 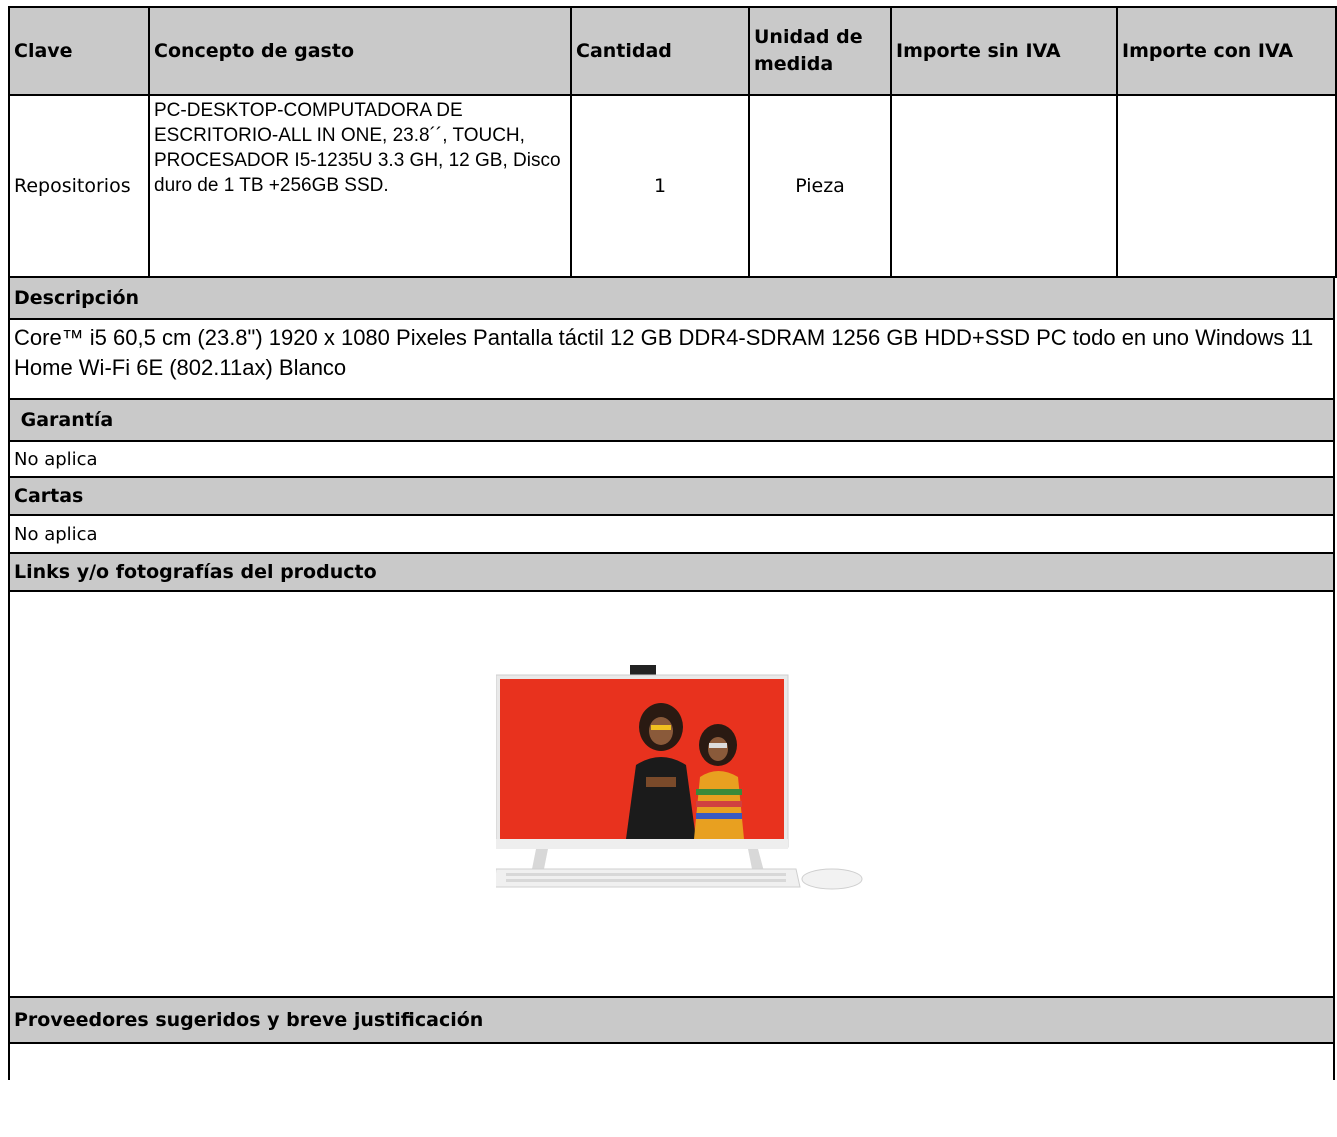 What do you see at coordinates (56, 534) in the screenshot?
I see `cartas-text: No aplica` at bounding box center [56, 534].